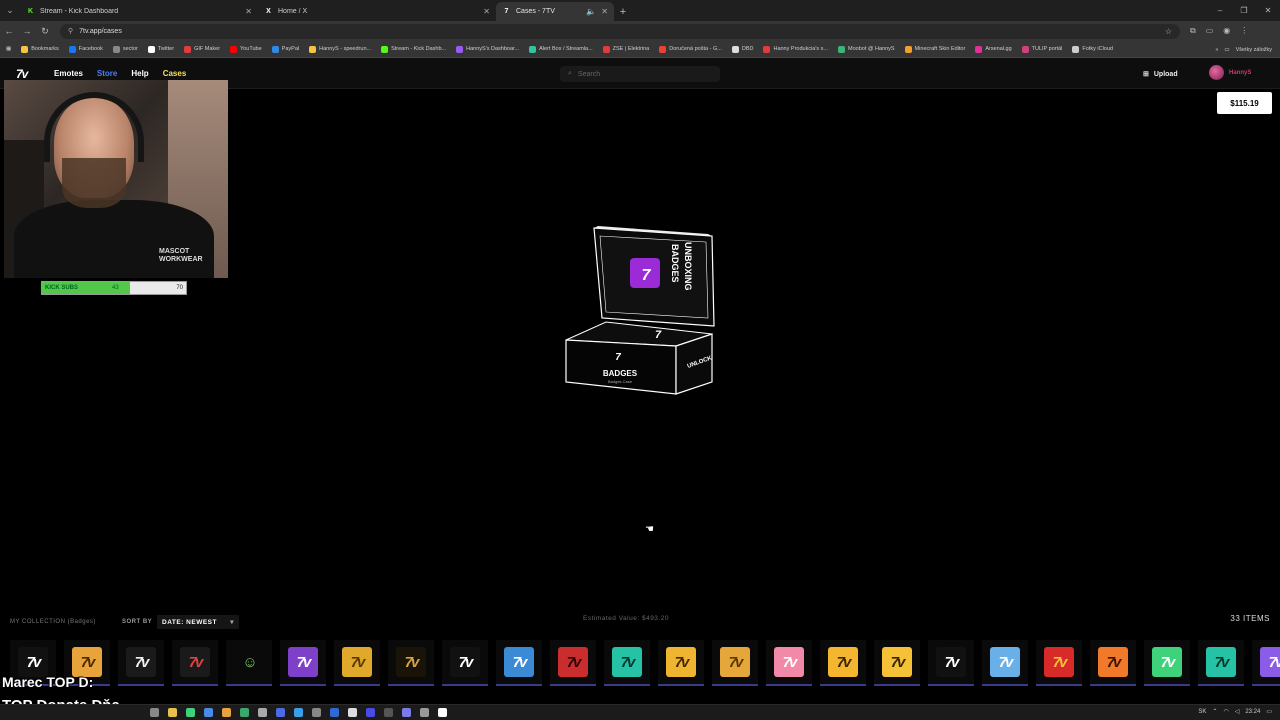 The height and width of the screenshot is (720, 1280). I want to click on search-input: ⌕ Search, so click(640, 74).